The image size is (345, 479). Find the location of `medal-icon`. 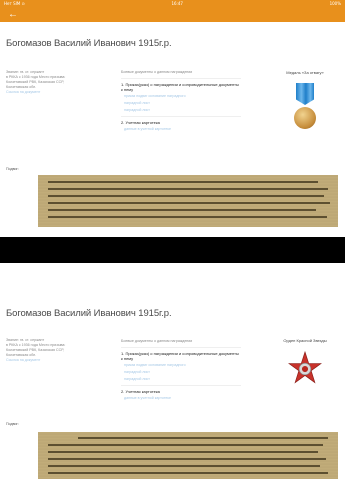

medal-icon is located at coordinates (305, 113).